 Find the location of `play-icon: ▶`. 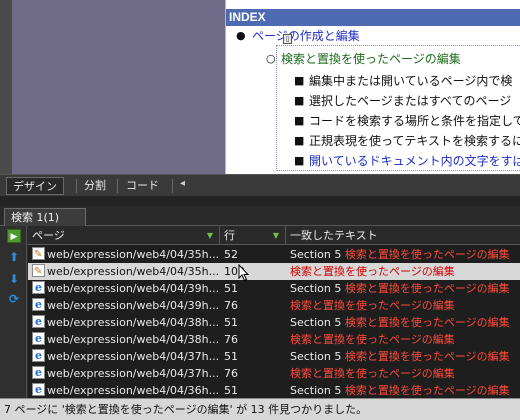

play-icon: ▶ is located at coordinates (14, 236).